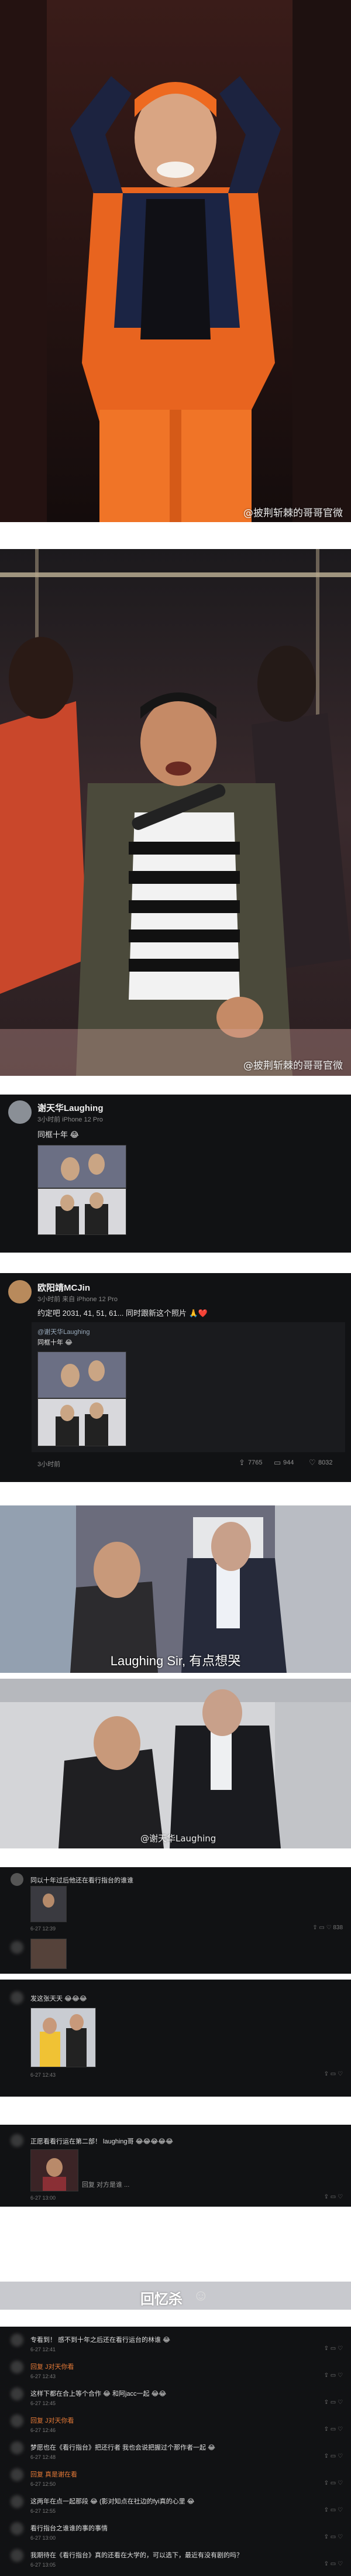  What do you see at coordinates (101, 2141) in the screenshot?
I see `comment-text: 正愿看看行运在第二部！ laughing哥 😂😂😂😂😂` at bounding box center [101, 2141].